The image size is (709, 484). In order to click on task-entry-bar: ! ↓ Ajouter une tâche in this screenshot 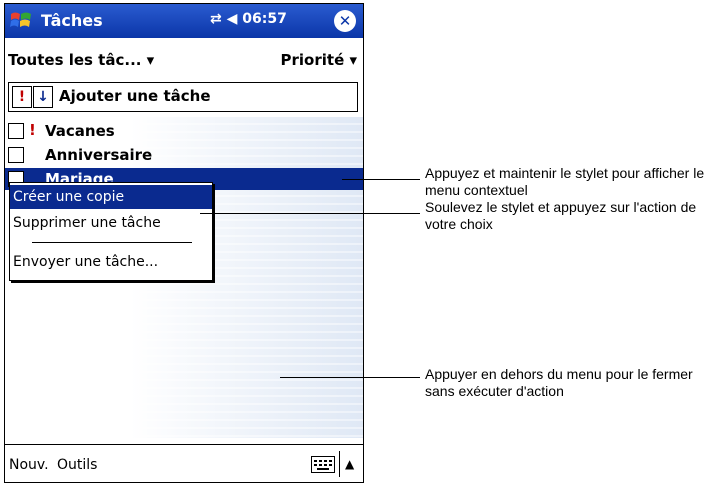, I will do `click(183, 97)`.